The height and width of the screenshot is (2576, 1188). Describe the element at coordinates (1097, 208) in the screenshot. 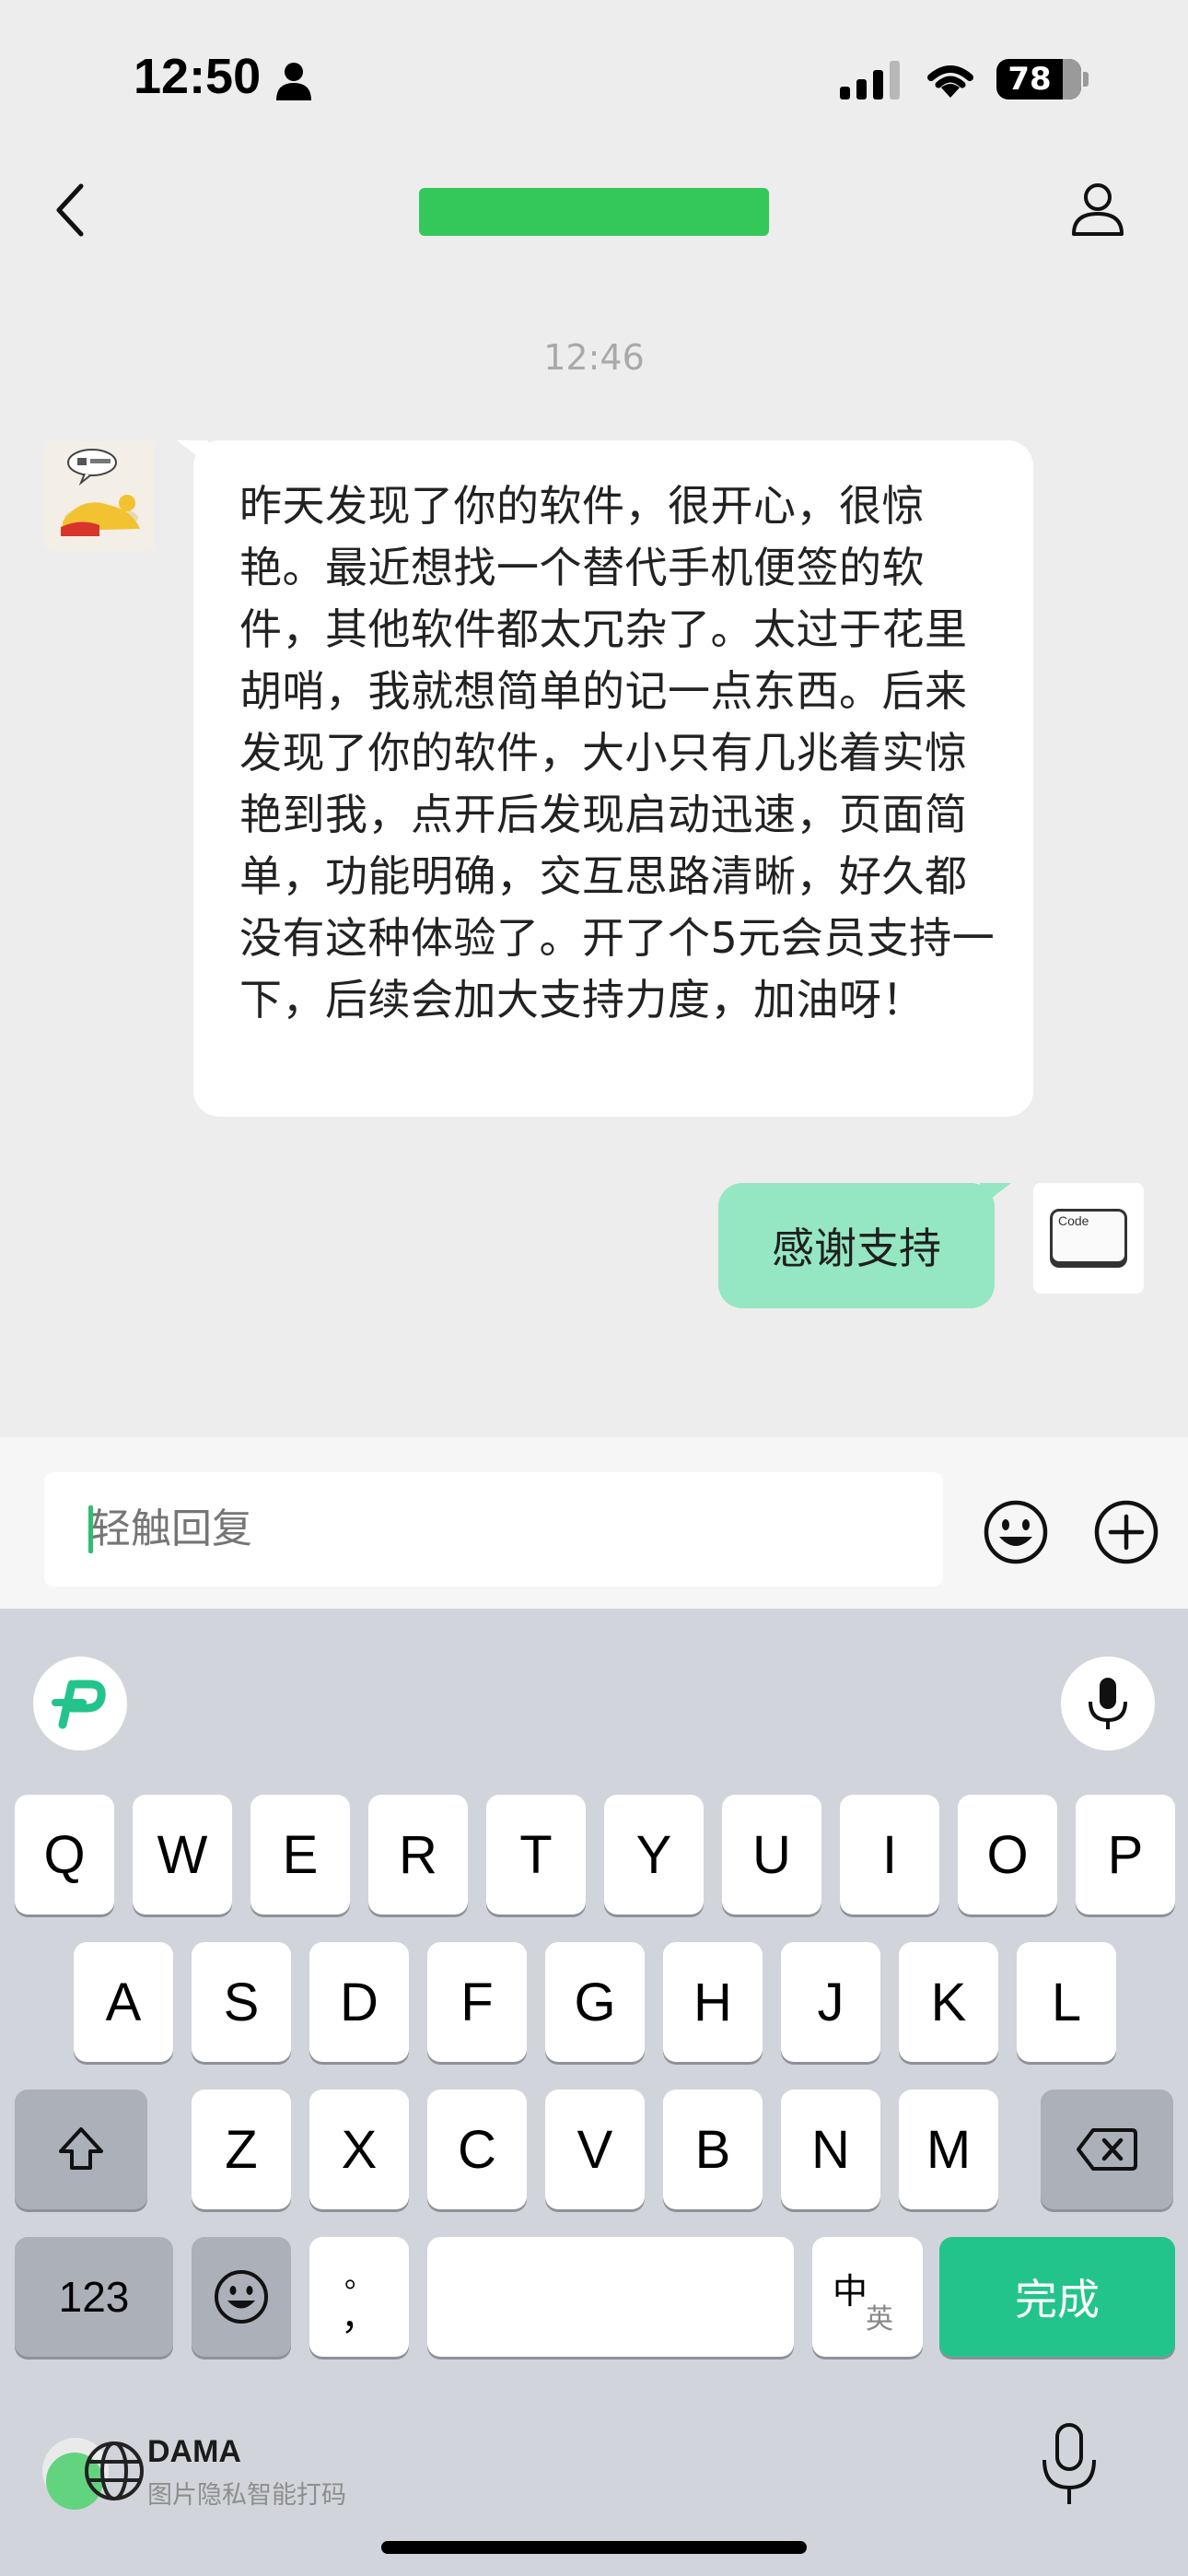

I see `person-icon` at that location.